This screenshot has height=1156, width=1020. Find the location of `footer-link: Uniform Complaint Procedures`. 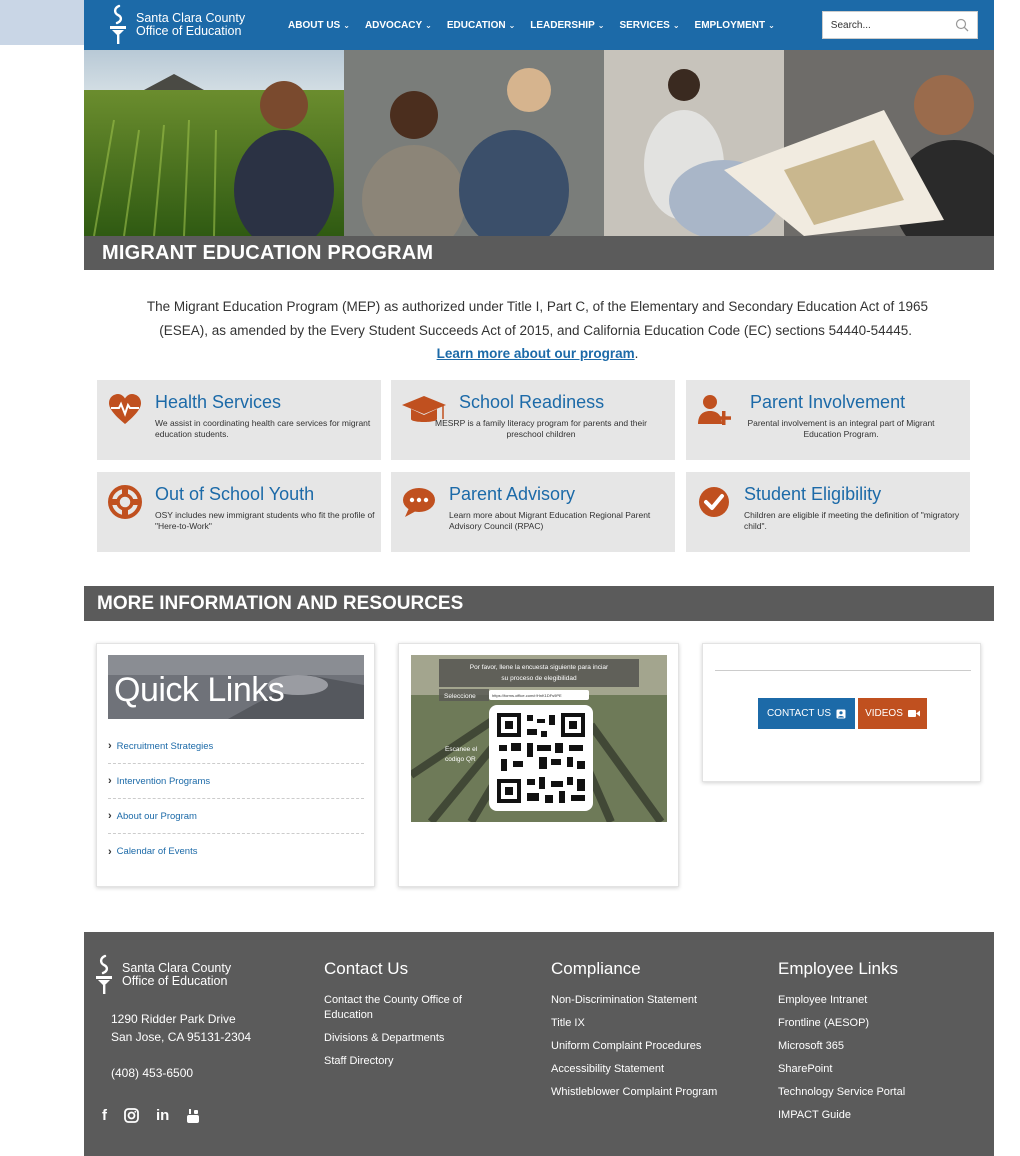

footer-link: Uniform Complaint Procedures is located at coordinates (651, 1046).